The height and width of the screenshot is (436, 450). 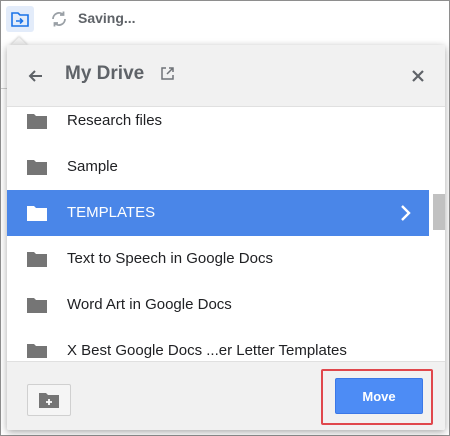 I want to click on folder-label: Research files, so click(x=115, y=120).